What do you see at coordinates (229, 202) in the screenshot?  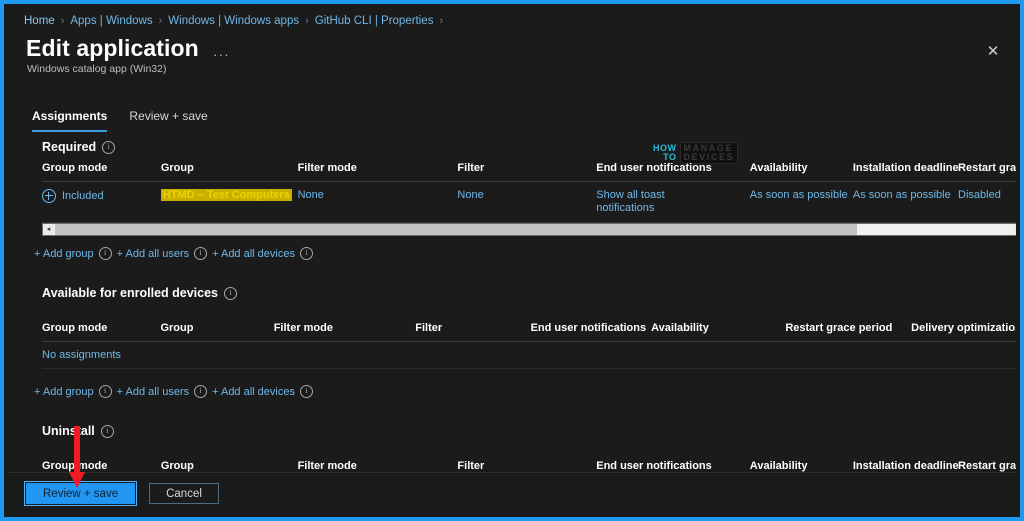 I see `cell-group: HTMD – Test Computers` at bounding box center [229, 202].